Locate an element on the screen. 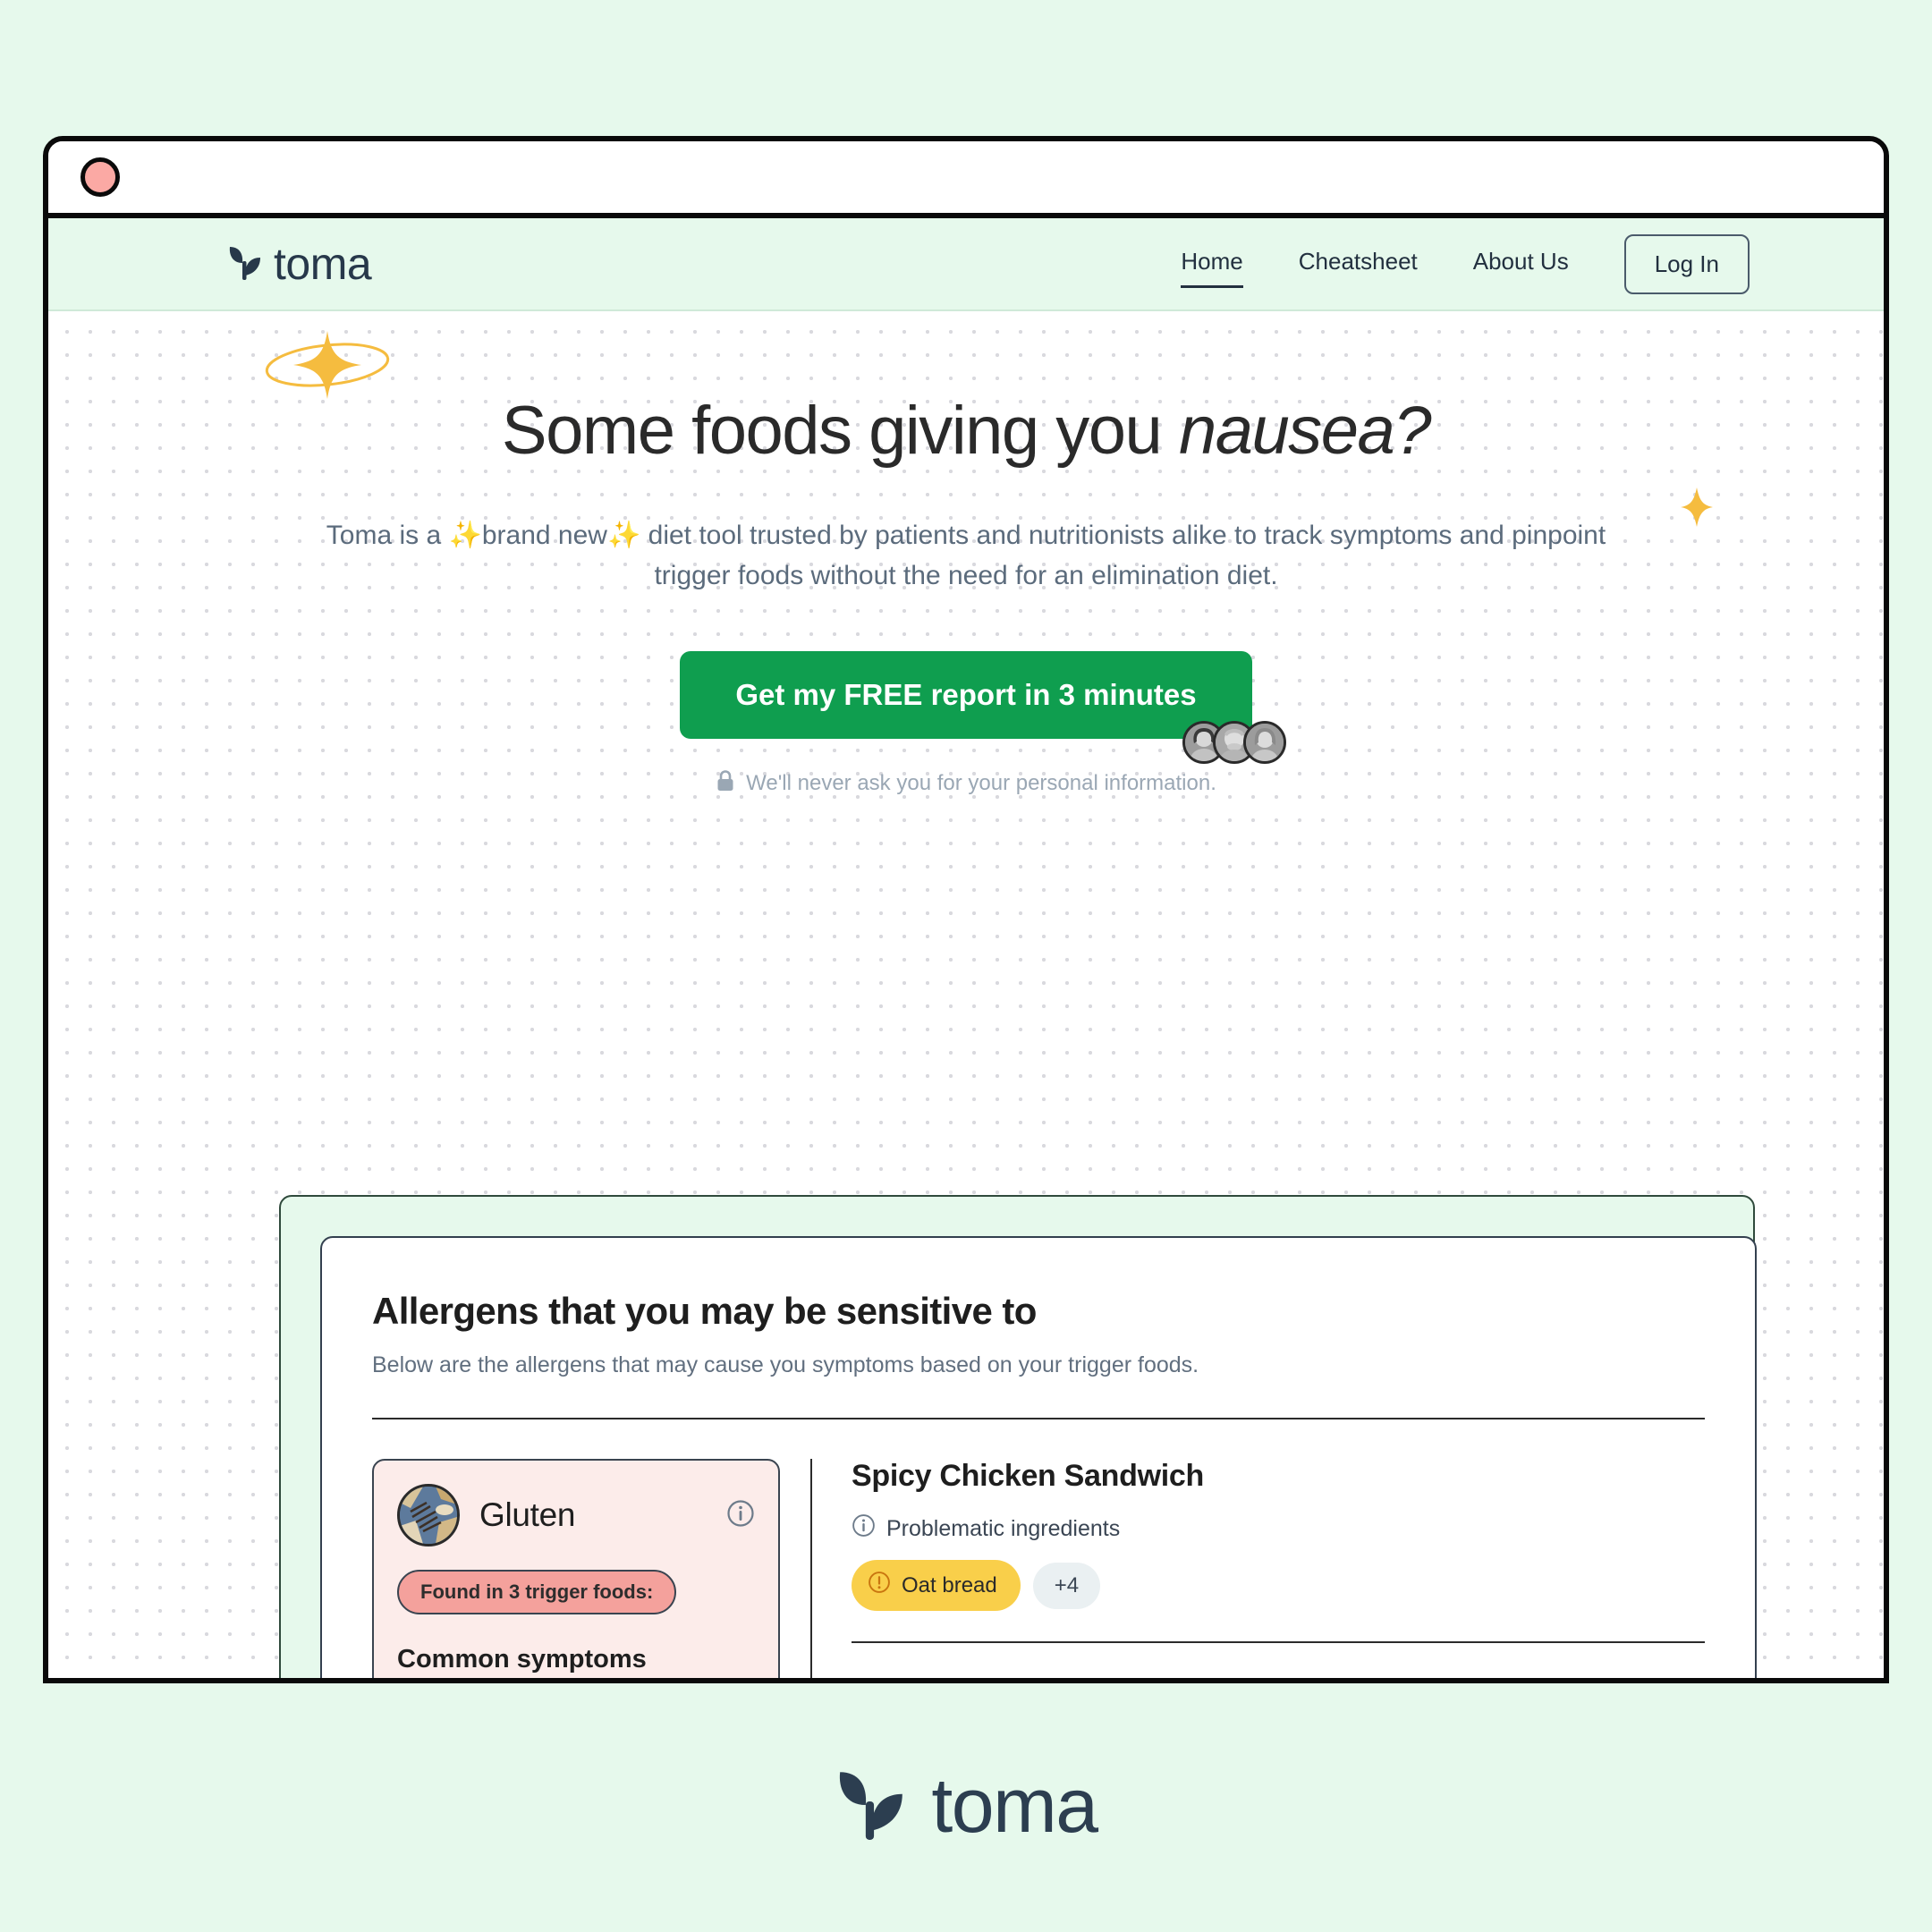 The height and width of the screenshot is (1932, 1932). sparkle-ring-icon is located at coordinates (327, 367).